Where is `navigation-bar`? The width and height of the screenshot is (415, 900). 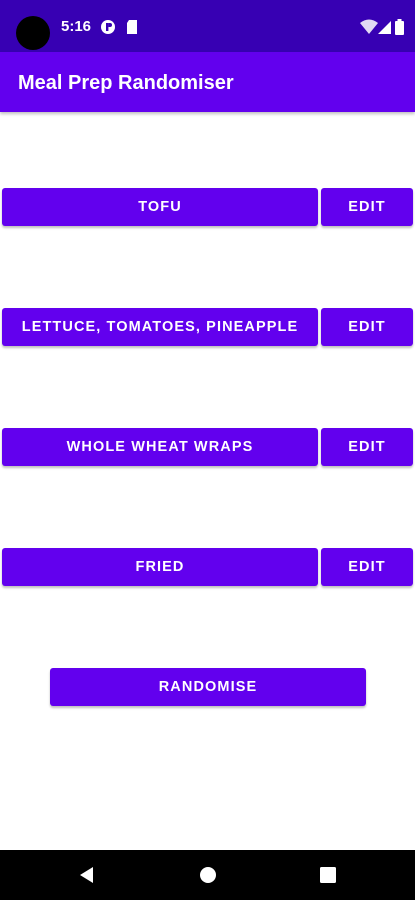
navigation-bar is located at coordinates (207, 875).